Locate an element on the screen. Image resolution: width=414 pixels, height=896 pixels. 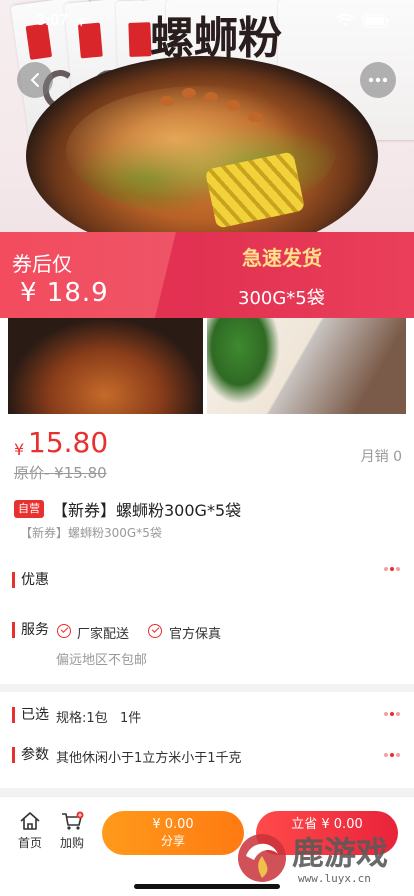
service-row: 服务 厂家配送 官方保真 偏远地区不包邮 is located at coordinates (207, 645).